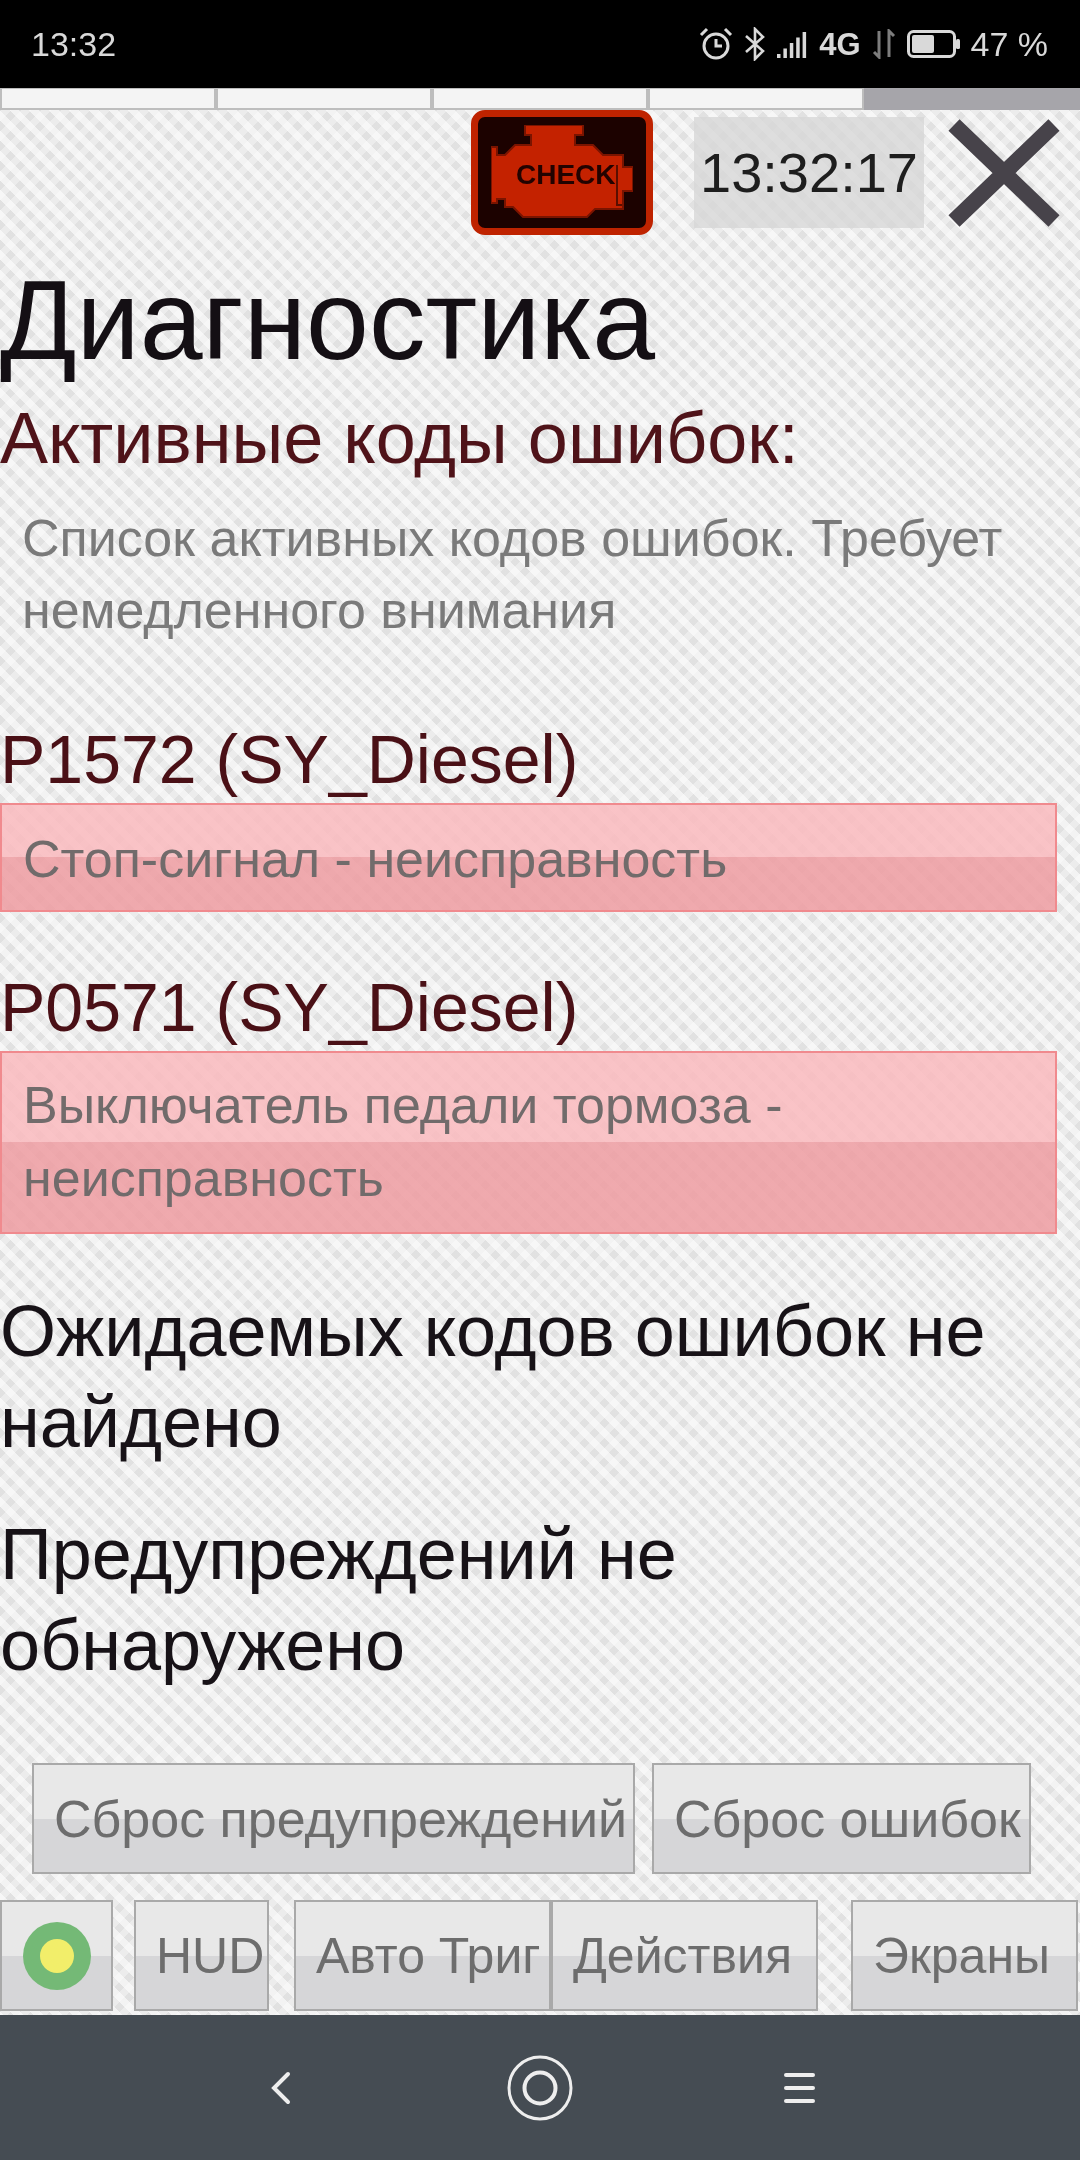 The height and width of the screenshot is (2160, 1080). I want to click on toolbar-button: Экраны, so click(964, 1955).